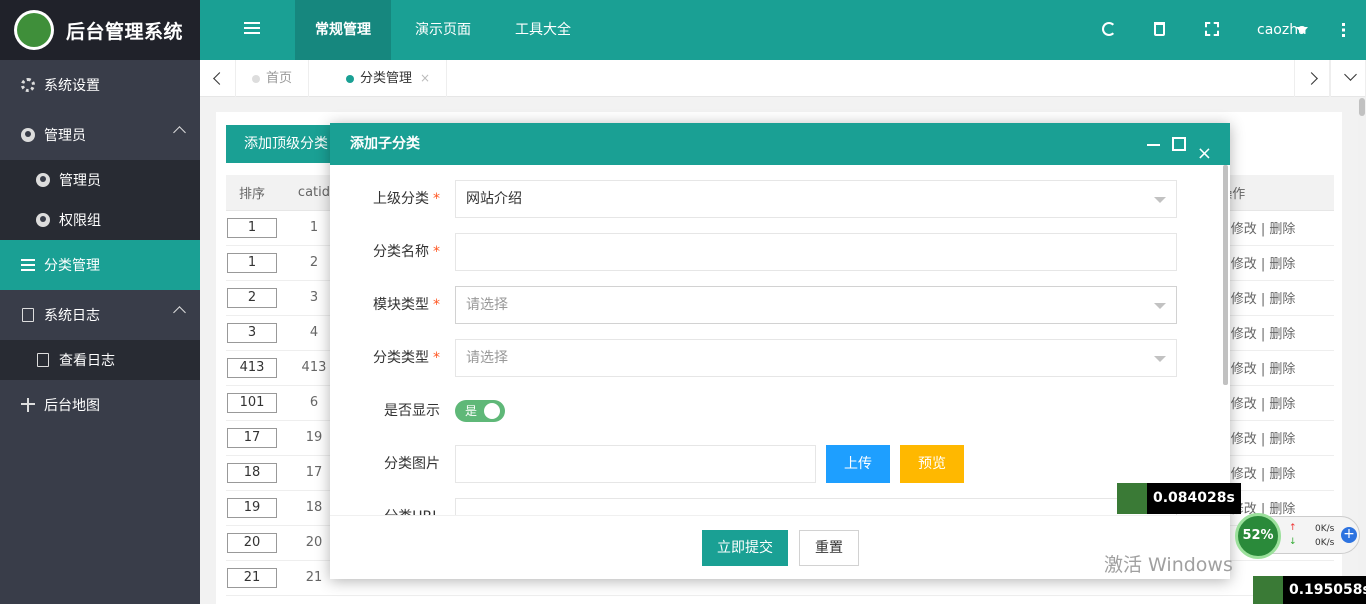  What do you see at coordinates (252, 193) in the screenshot?
I see `column-header-order: 排序` at bounding box center [252, 193].